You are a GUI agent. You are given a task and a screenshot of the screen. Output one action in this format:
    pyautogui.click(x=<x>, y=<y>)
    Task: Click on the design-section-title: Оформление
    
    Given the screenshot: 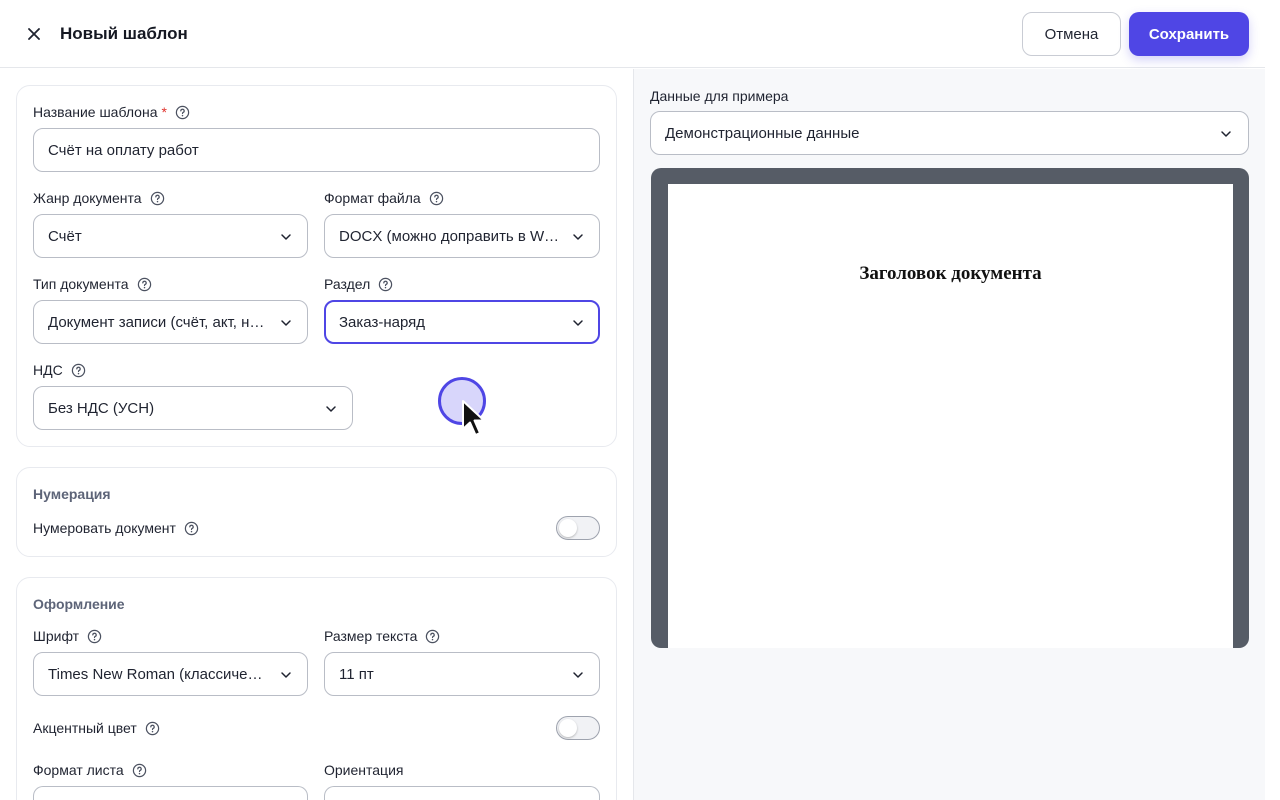 What is the action you would take?
    pyautogui.click(x=79, y=604)
    